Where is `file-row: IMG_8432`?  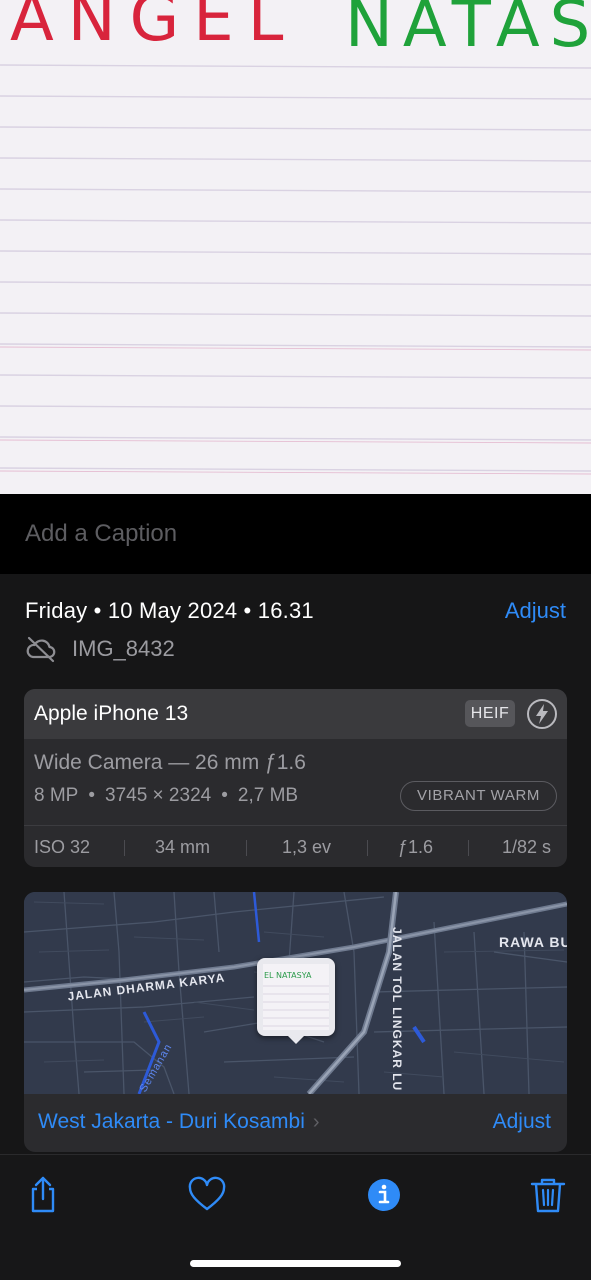 file-row: IMG_8432 is located at coordinates (100, 649).